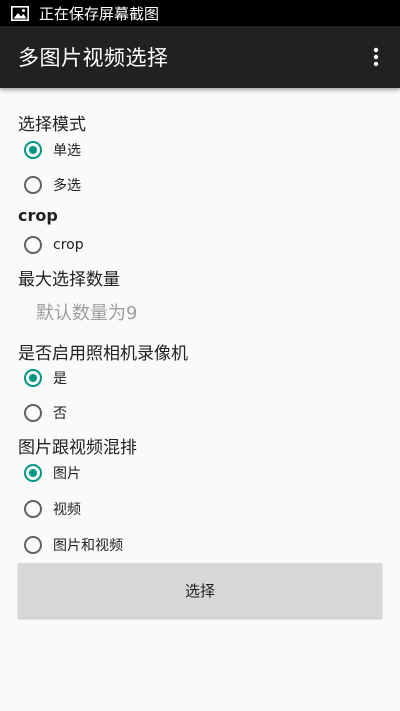 Image resolution: width=400 pixels, height=711 pixels. I want to click on radio-mix-video: 视频, so click(52, 509).